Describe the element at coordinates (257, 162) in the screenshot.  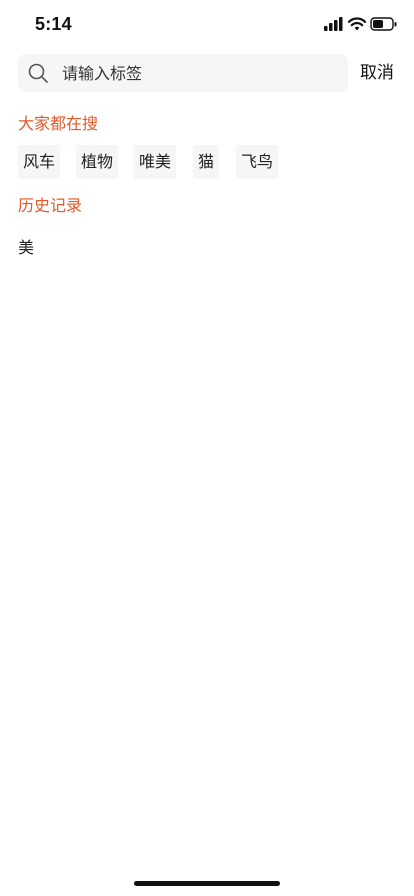
I see `hot-tag: 飞鸟` at that location.